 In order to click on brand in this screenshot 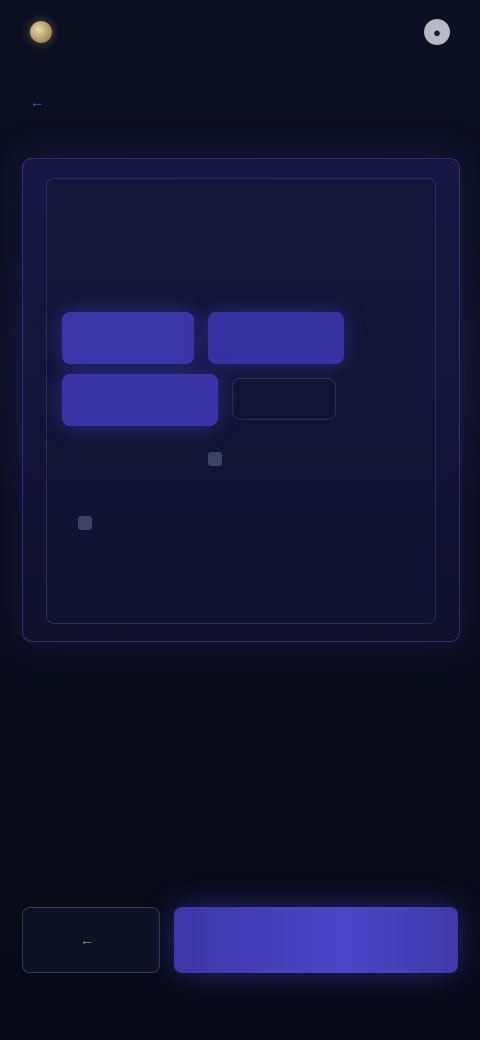, I will do `click(46, 32)`.